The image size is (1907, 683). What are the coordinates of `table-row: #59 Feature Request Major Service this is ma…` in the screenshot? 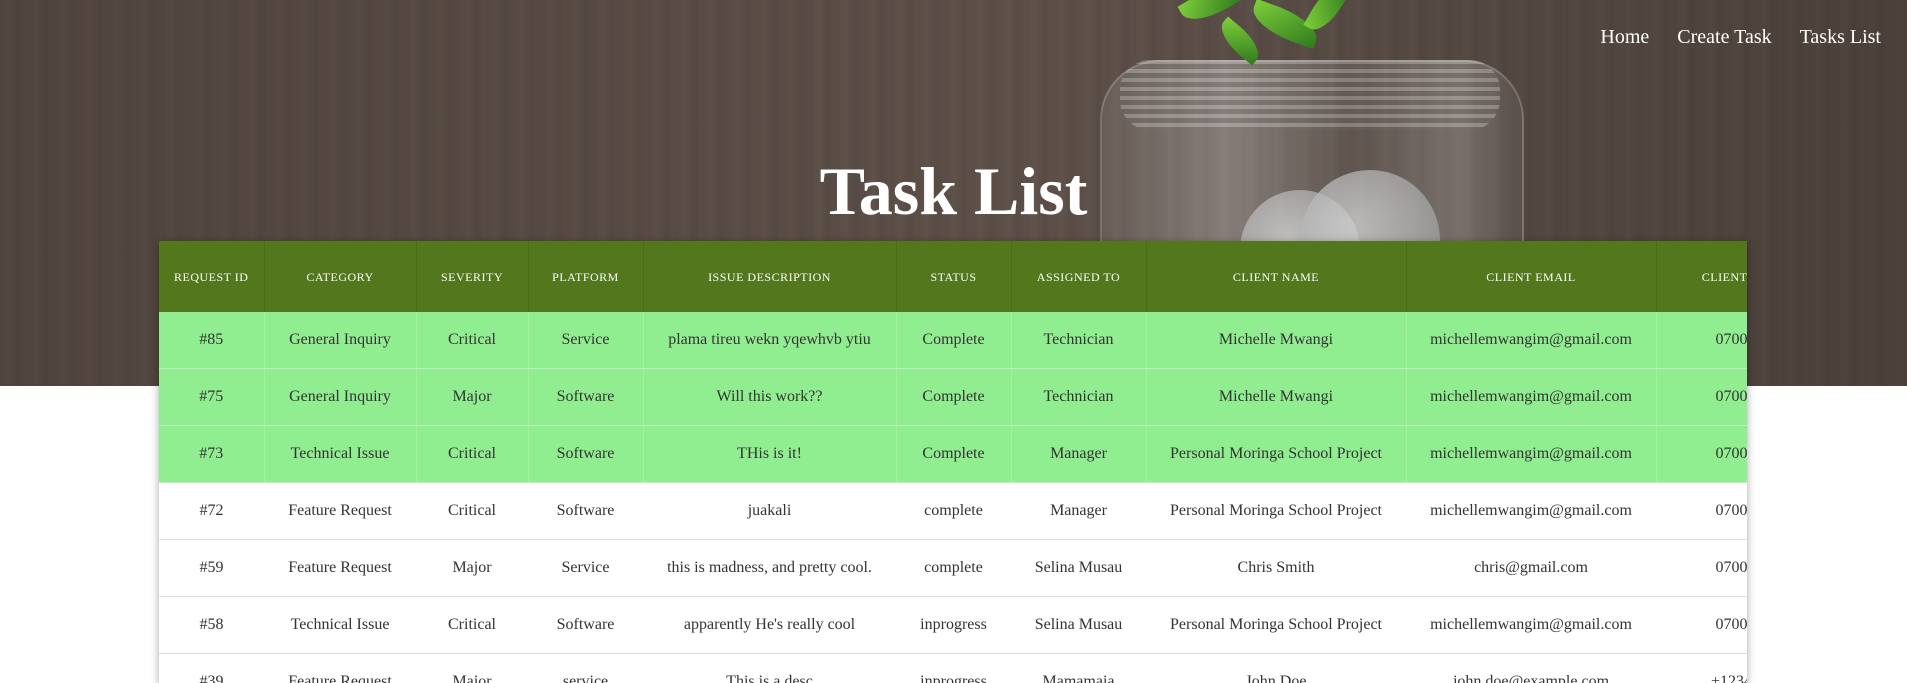 It's located at (953, 568).